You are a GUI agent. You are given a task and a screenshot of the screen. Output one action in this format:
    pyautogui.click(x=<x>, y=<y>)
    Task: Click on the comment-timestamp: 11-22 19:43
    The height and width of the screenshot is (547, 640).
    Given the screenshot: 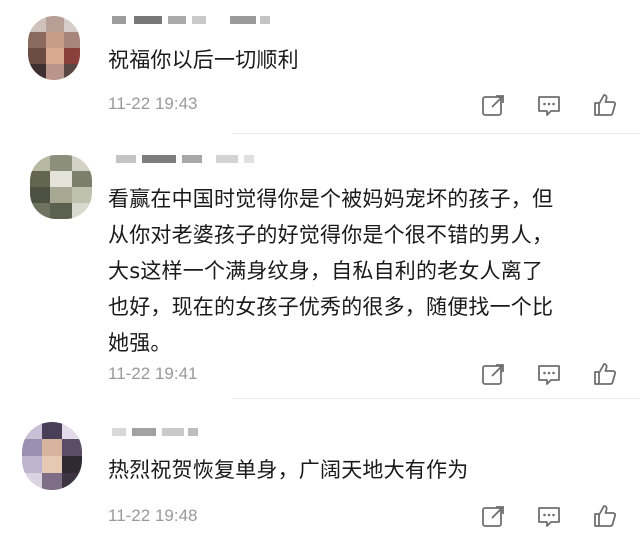 What is the action you would take?
    pyautogui.click(x=153, y=103)
    